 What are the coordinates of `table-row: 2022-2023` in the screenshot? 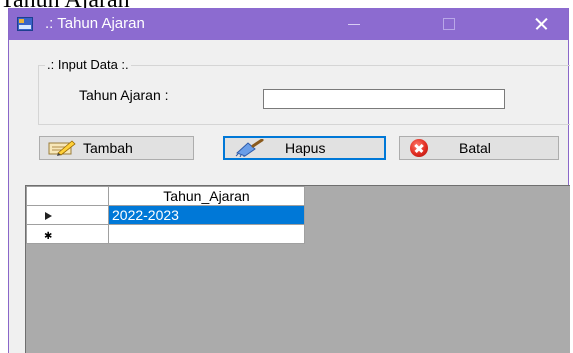 It's located at (165, 215).